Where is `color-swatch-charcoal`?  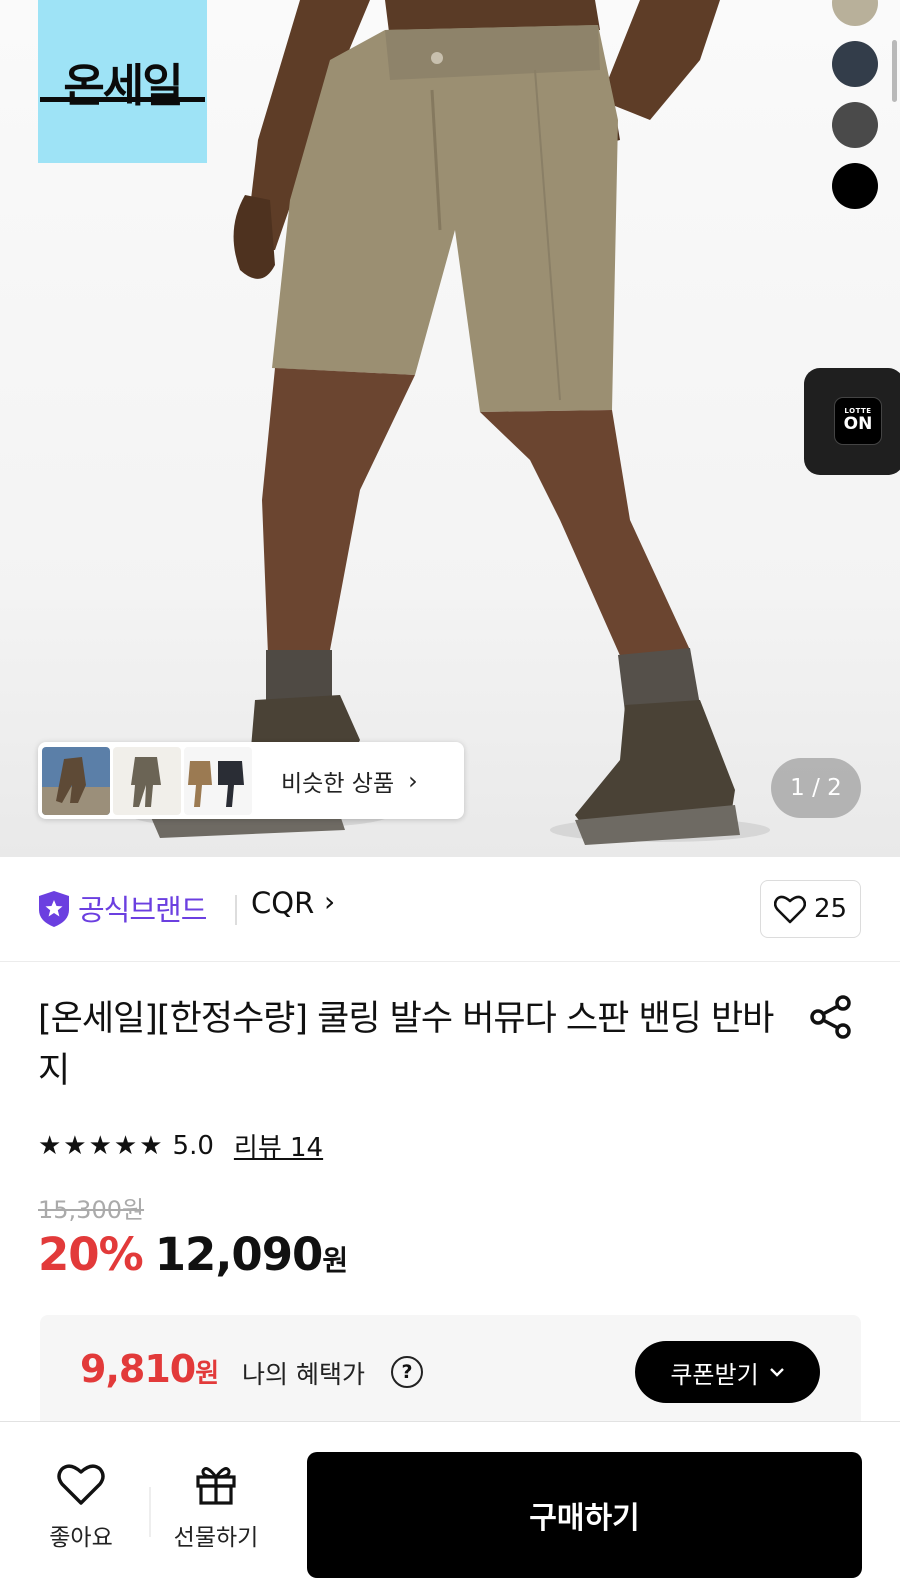 color-swatch-charcoal is located at coordinates (855, 125).